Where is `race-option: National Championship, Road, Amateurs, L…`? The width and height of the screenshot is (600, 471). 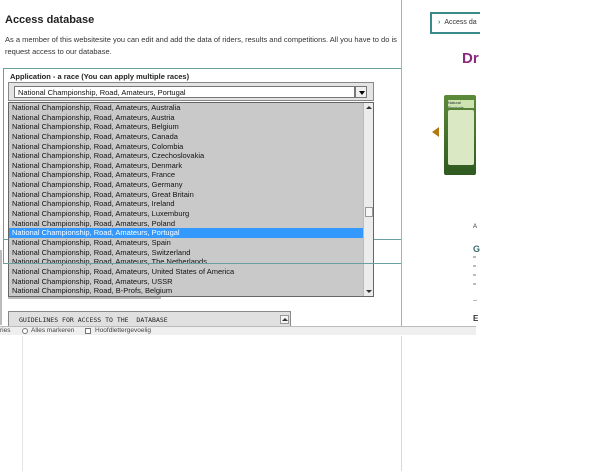 race-option: National Championship, Road, Amateurs, L… is located at coordinates (186, 214).